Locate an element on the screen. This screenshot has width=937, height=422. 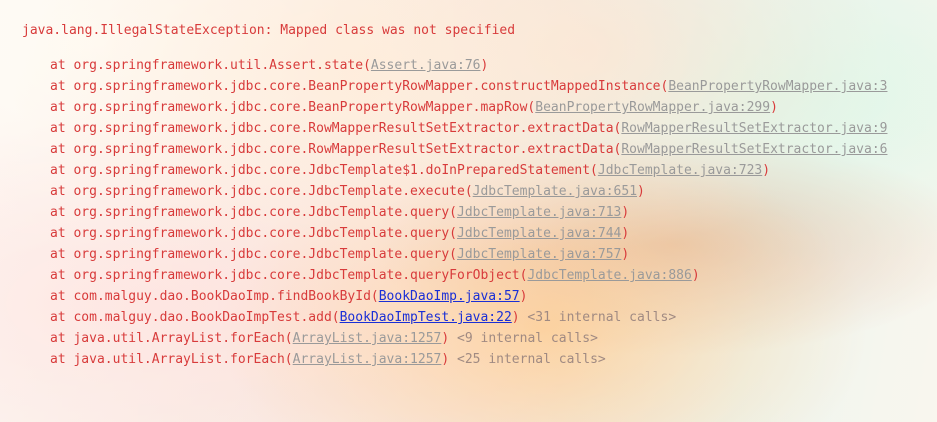
source-link: RowMapperResultSetExtractor.java:6 is located at coordinates (754, 149).